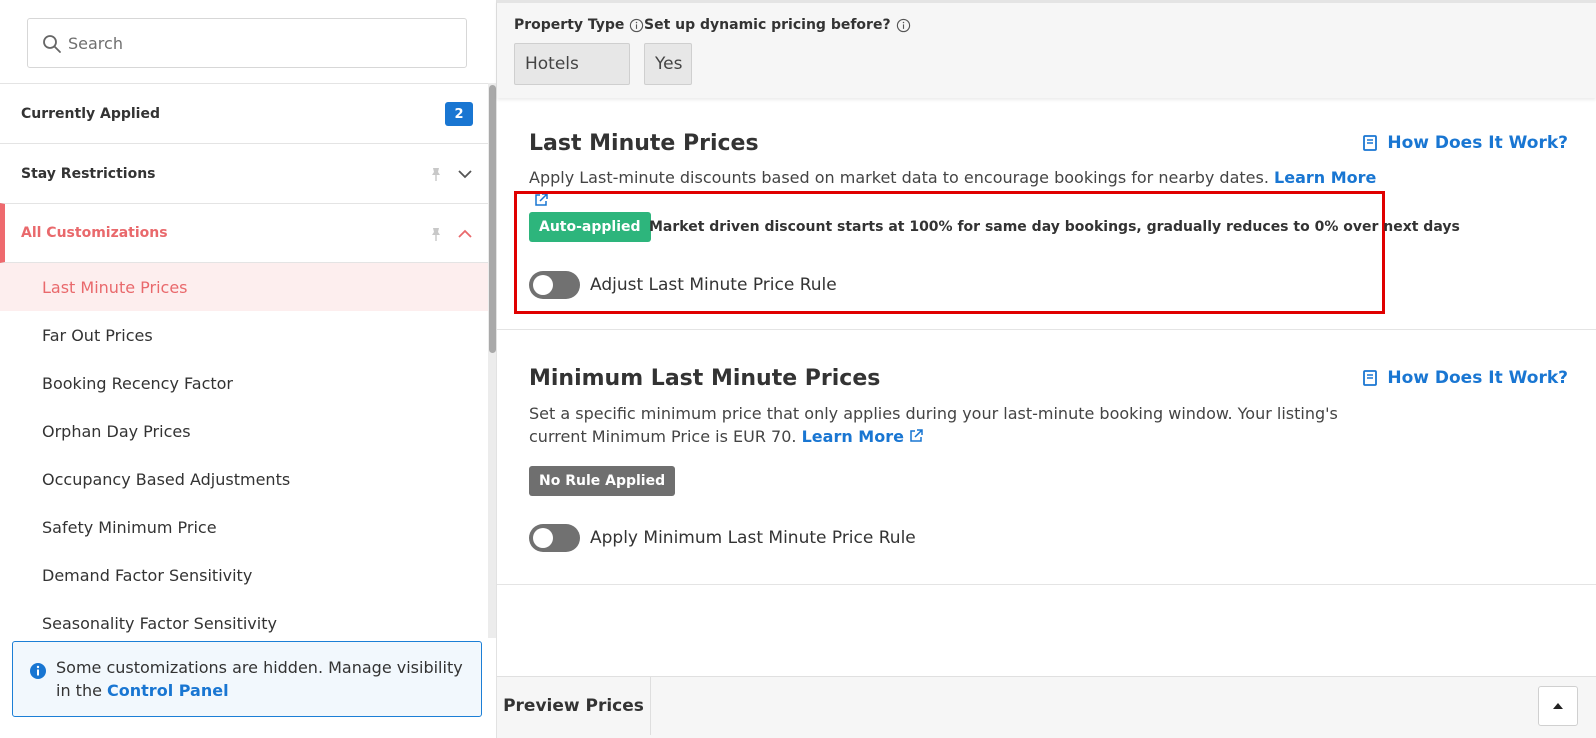 The height and width of the screenshot is (738, 1596). Describe the element at coordinates (753, 538) in the screenshot. I see `toggle-label: Apply Minimum Last Minute Price Rule` at that location.